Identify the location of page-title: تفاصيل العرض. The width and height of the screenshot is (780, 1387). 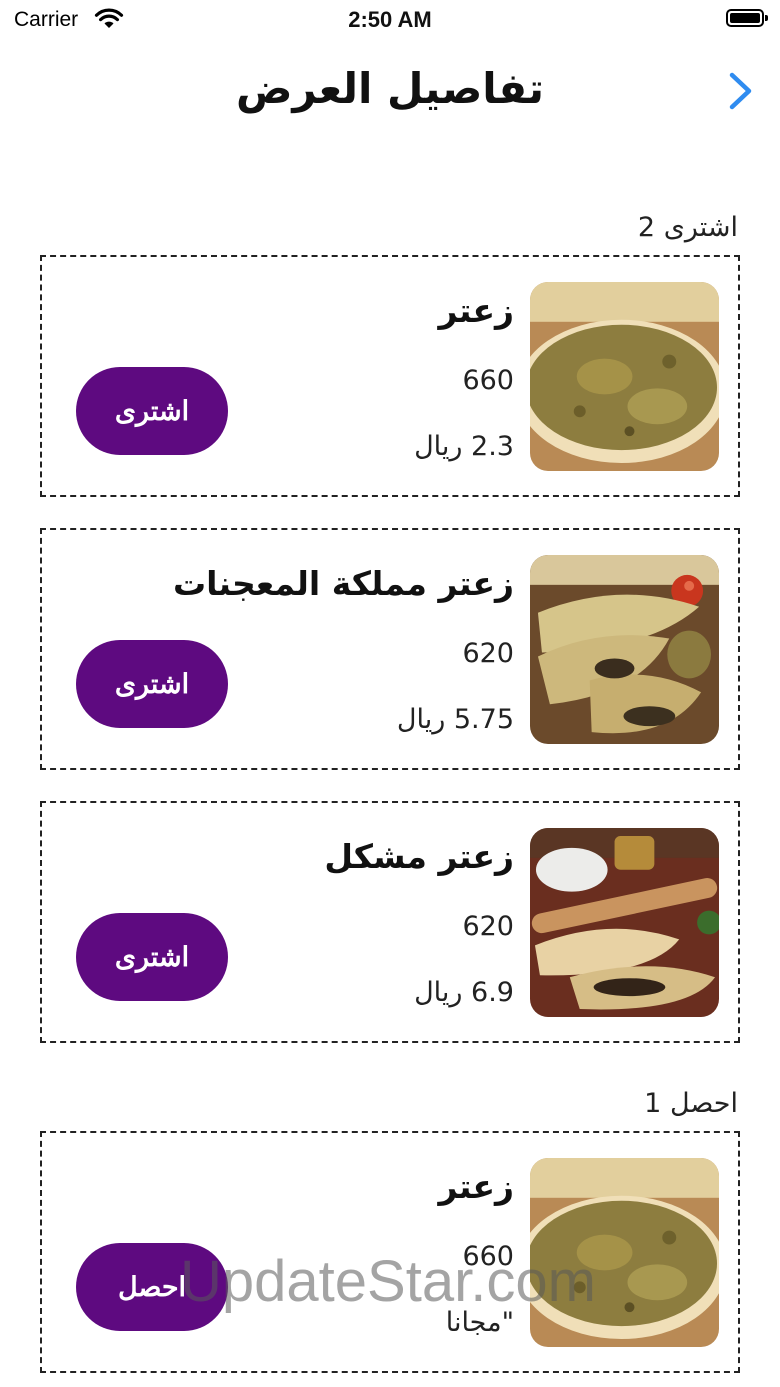
(390, 88).